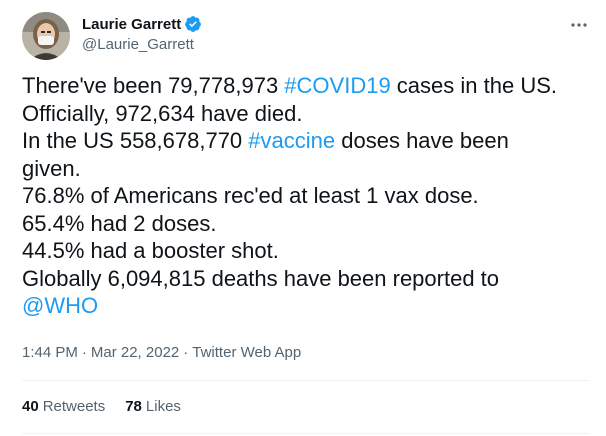 This screenshot has width=606, height=436. What do you see at coordinates (422, 140) in the screenshot?
I see `tweet-text-segment: doses have been` at bounding box center [422, 140].